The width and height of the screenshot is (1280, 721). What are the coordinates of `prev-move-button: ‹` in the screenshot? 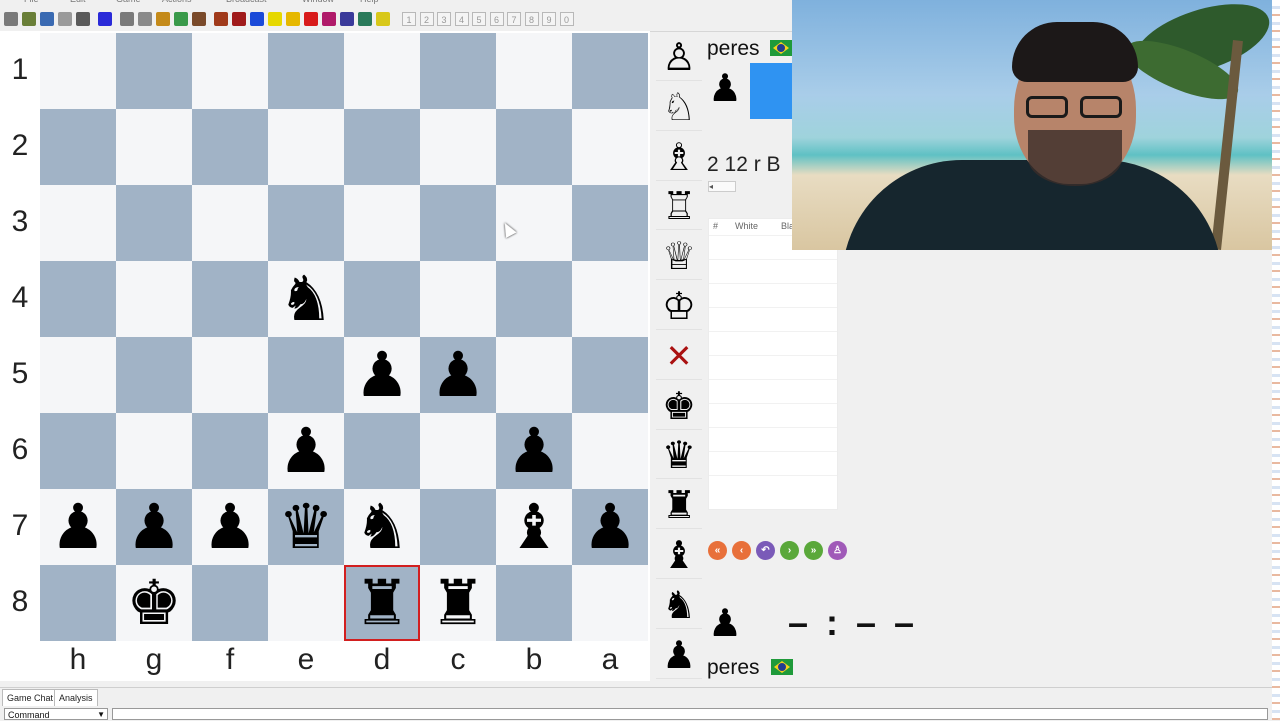 It's located at (741, 550).